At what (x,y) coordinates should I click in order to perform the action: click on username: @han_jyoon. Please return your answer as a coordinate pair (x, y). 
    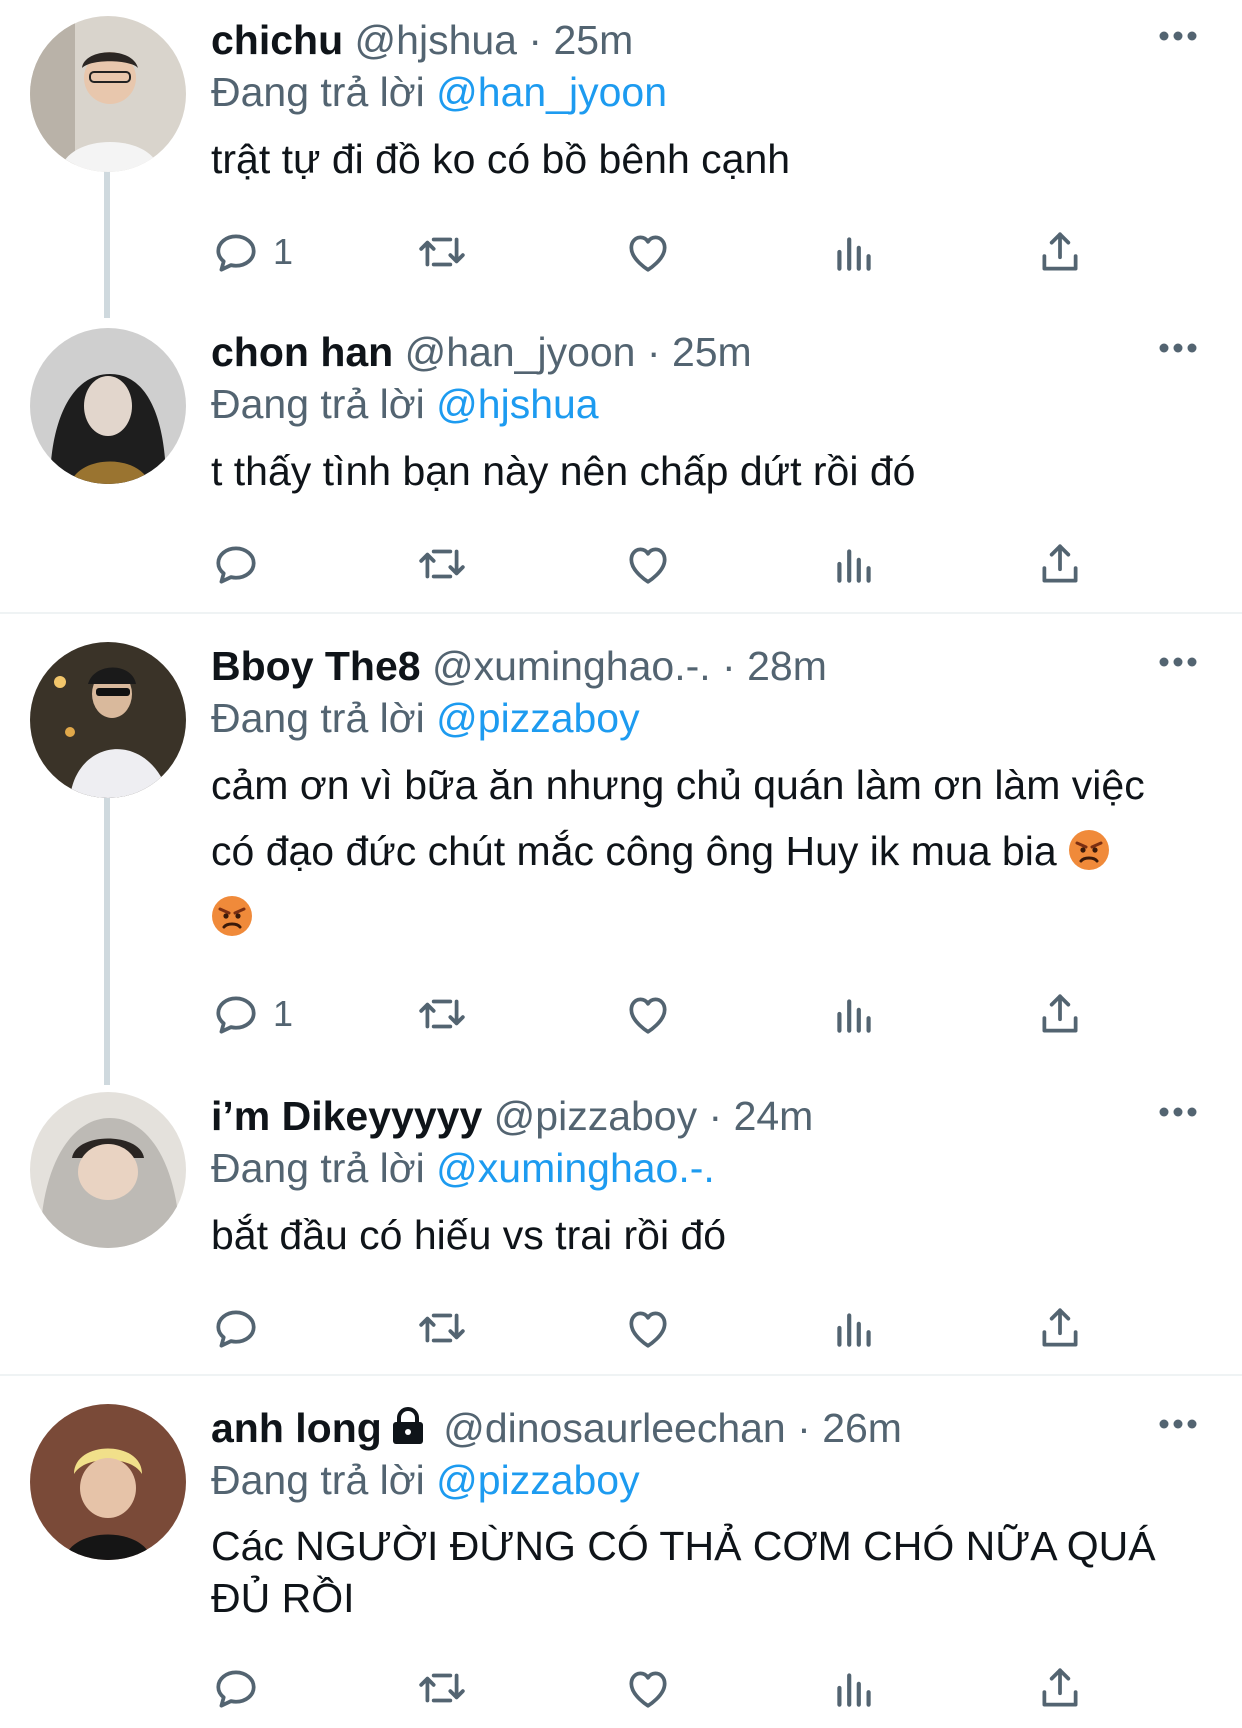
    Looking at the image, I should click on (520, 352).